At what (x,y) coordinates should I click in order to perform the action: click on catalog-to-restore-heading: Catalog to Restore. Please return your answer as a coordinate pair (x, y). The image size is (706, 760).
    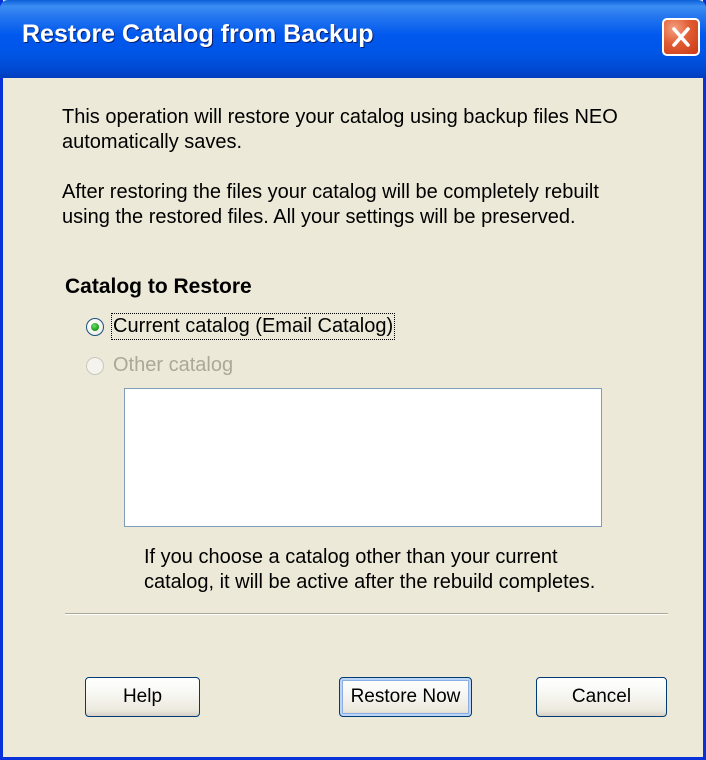
    Looking at the image, I should click on (158, 286).